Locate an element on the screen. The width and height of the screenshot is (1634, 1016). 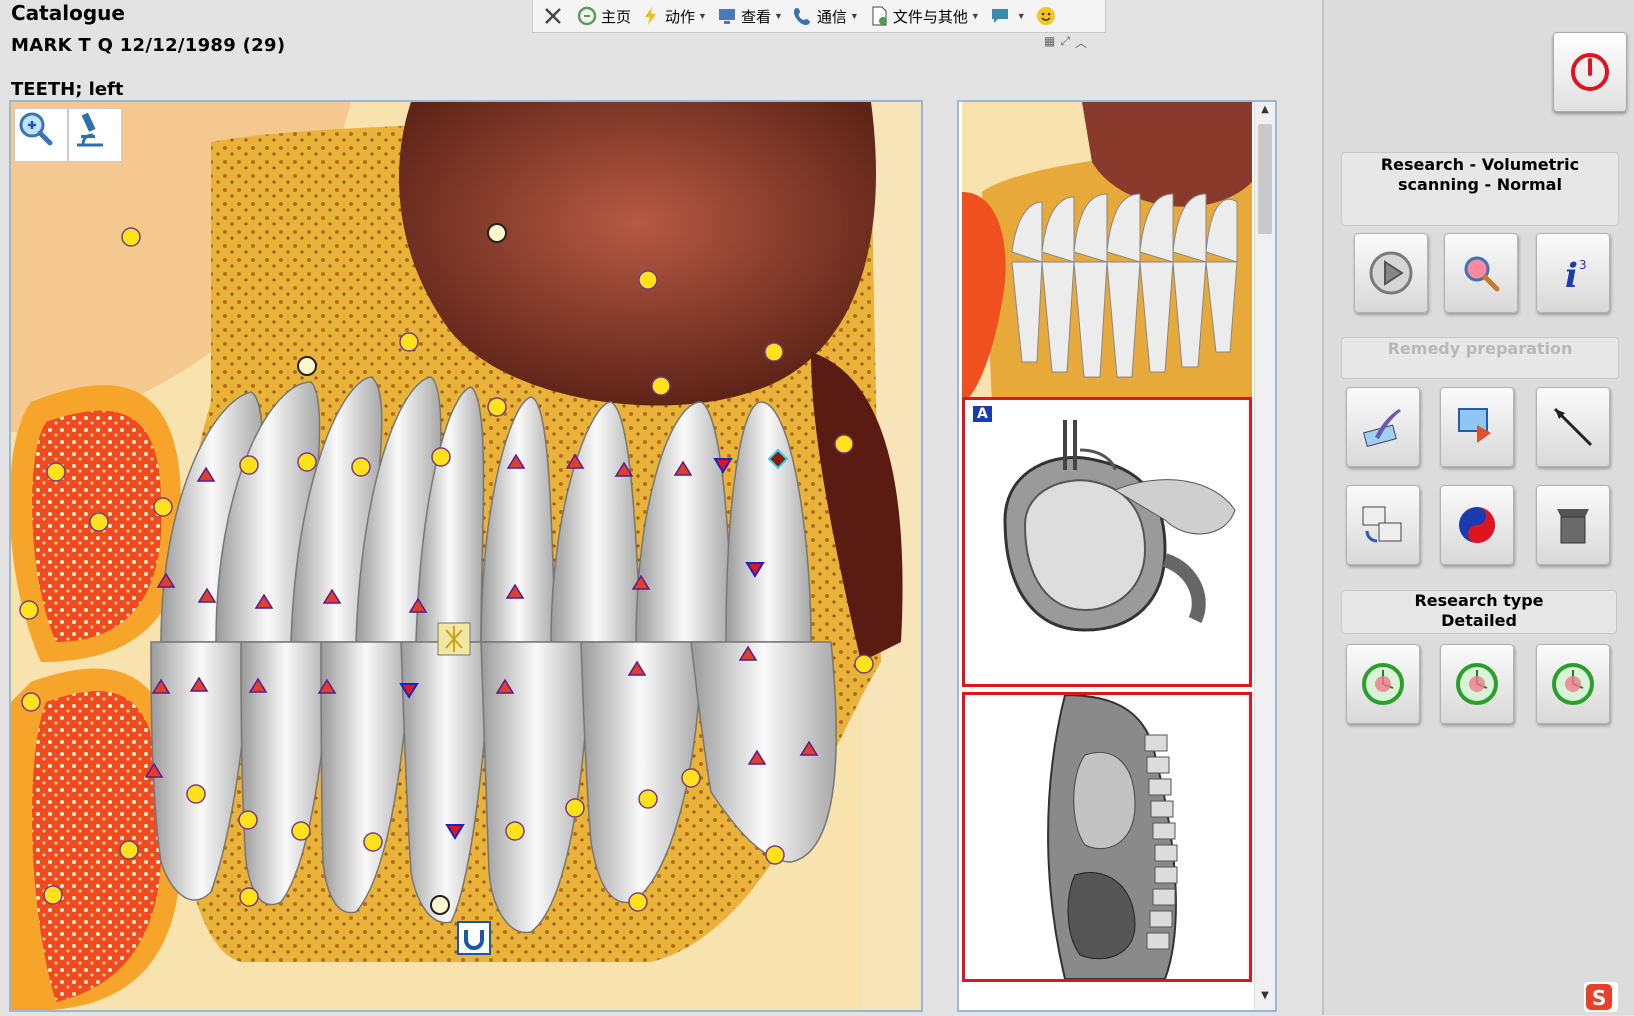
magnifier-icon is located at coordinates (1482, 274).